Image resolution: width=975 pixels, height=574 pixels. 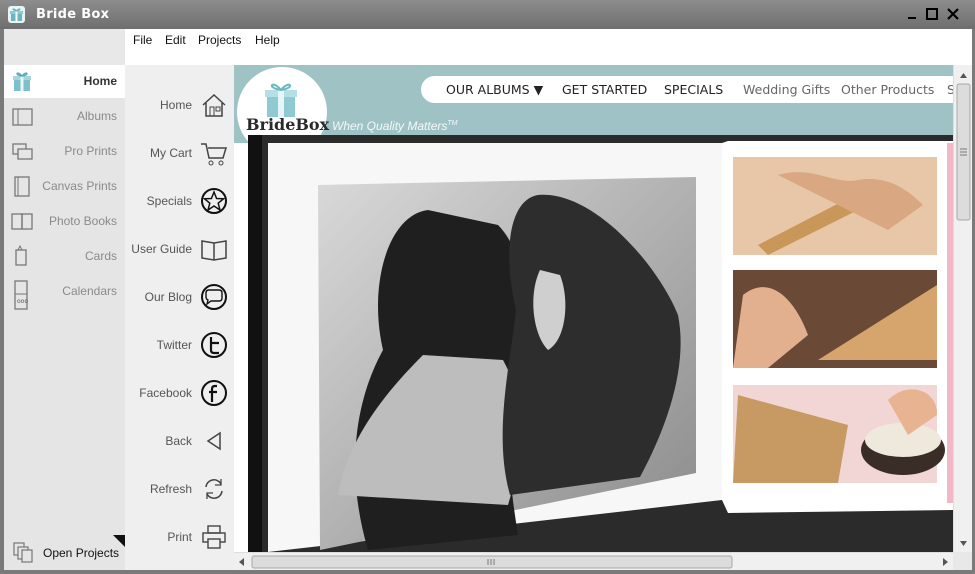 What do you see at coordinates (168, 297) in the screenshot?
I see `nav-label: Our Blog` at bounding box center [168, 297].